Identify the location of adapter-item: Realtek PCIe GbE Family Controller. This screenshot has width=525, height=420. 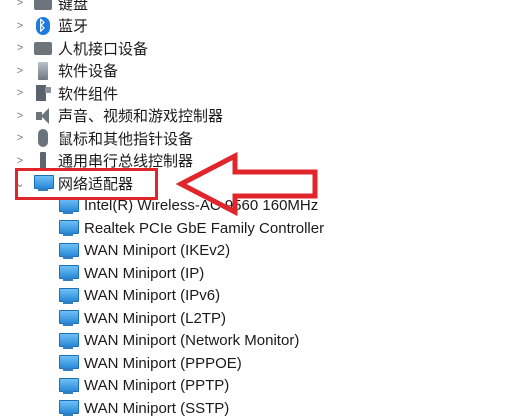
(262, 228).